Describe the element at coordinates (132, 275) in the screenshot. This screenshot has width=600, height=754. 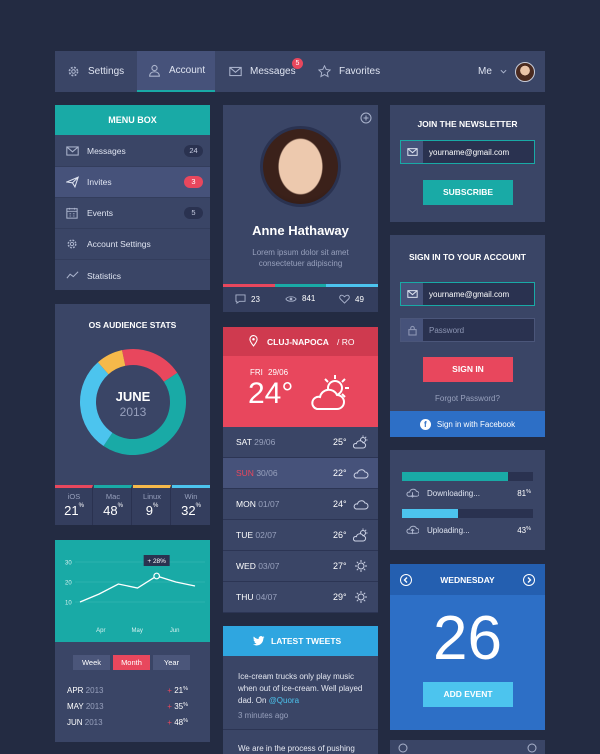
I see `menu-item-statistics: Statistics` at that location.